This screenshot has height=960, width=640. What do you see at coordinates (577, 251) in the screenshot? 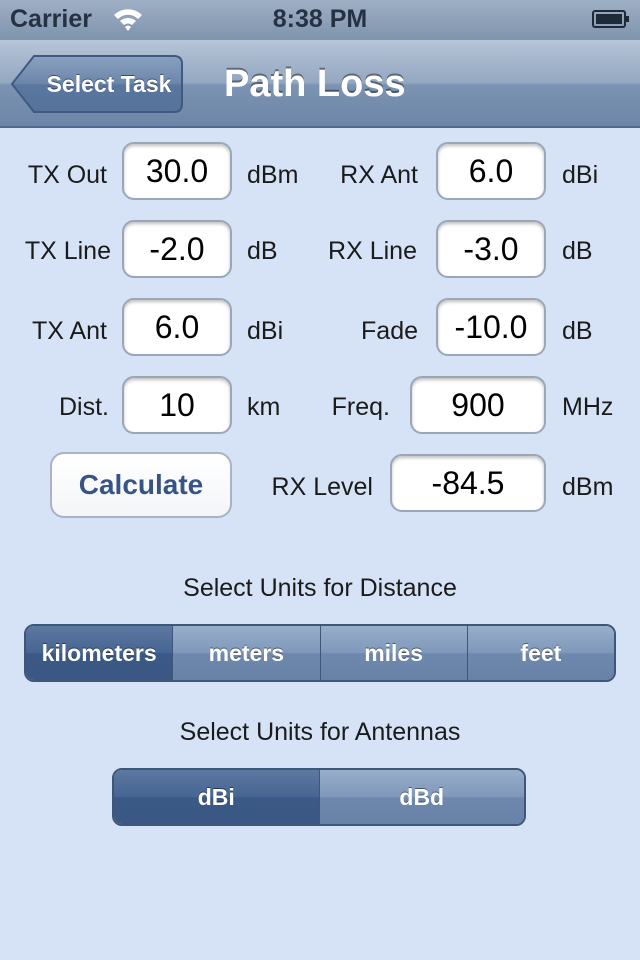
I see `rx-line-unit: dB` at bounding box center [577, 251].